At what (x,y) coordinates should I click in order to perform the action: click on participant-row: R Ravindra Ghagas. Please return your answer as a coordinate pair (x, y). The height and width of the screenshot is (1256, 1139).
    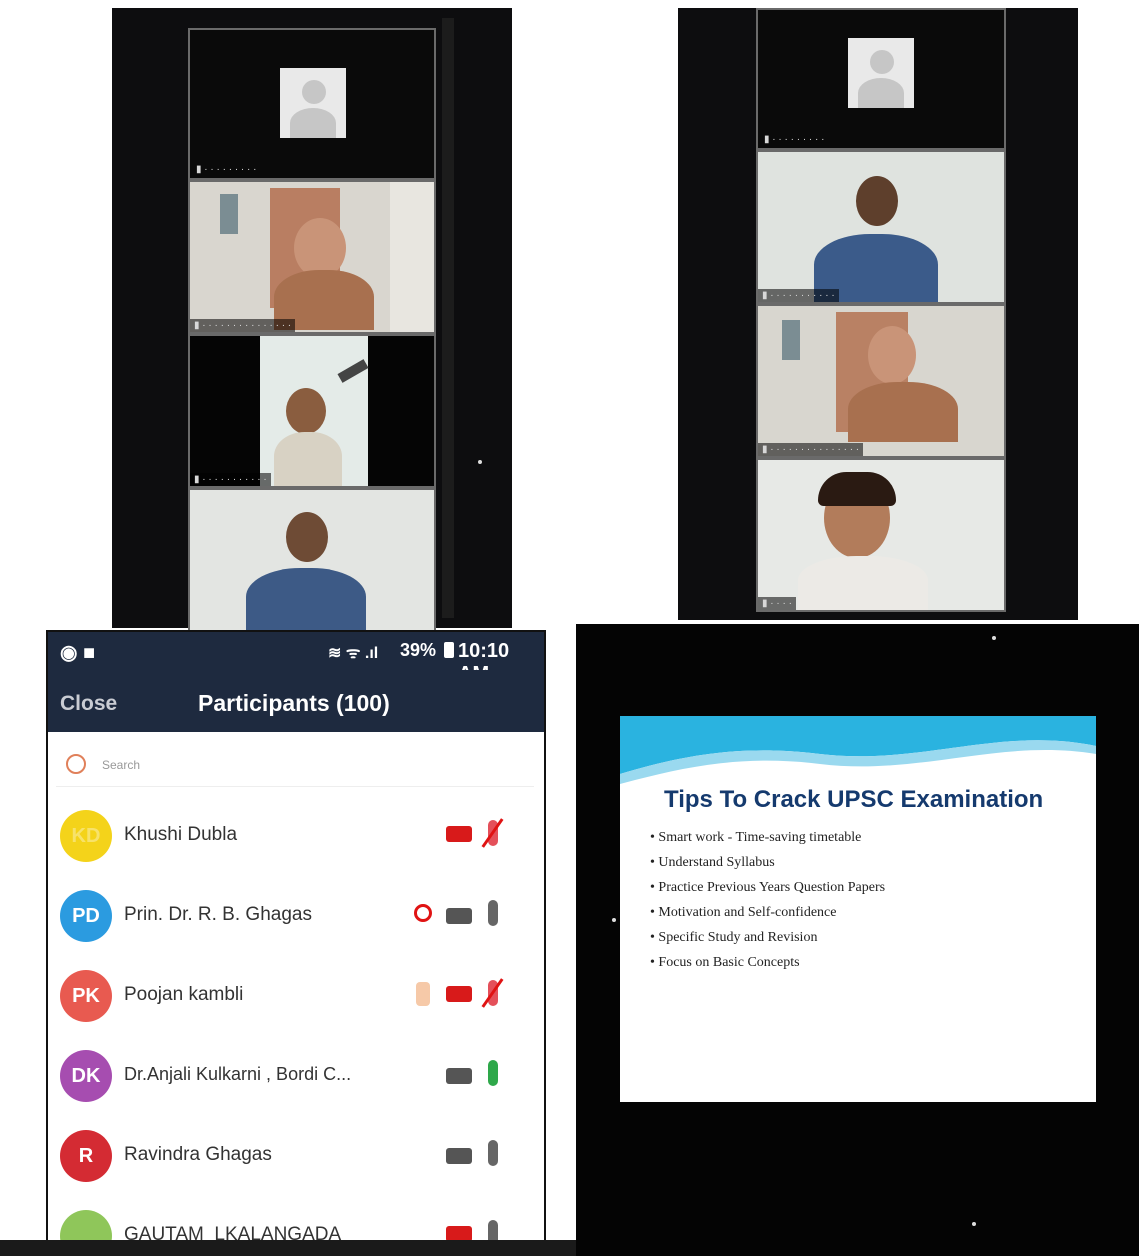
    Looking at the image, I should click on (296, 1158).